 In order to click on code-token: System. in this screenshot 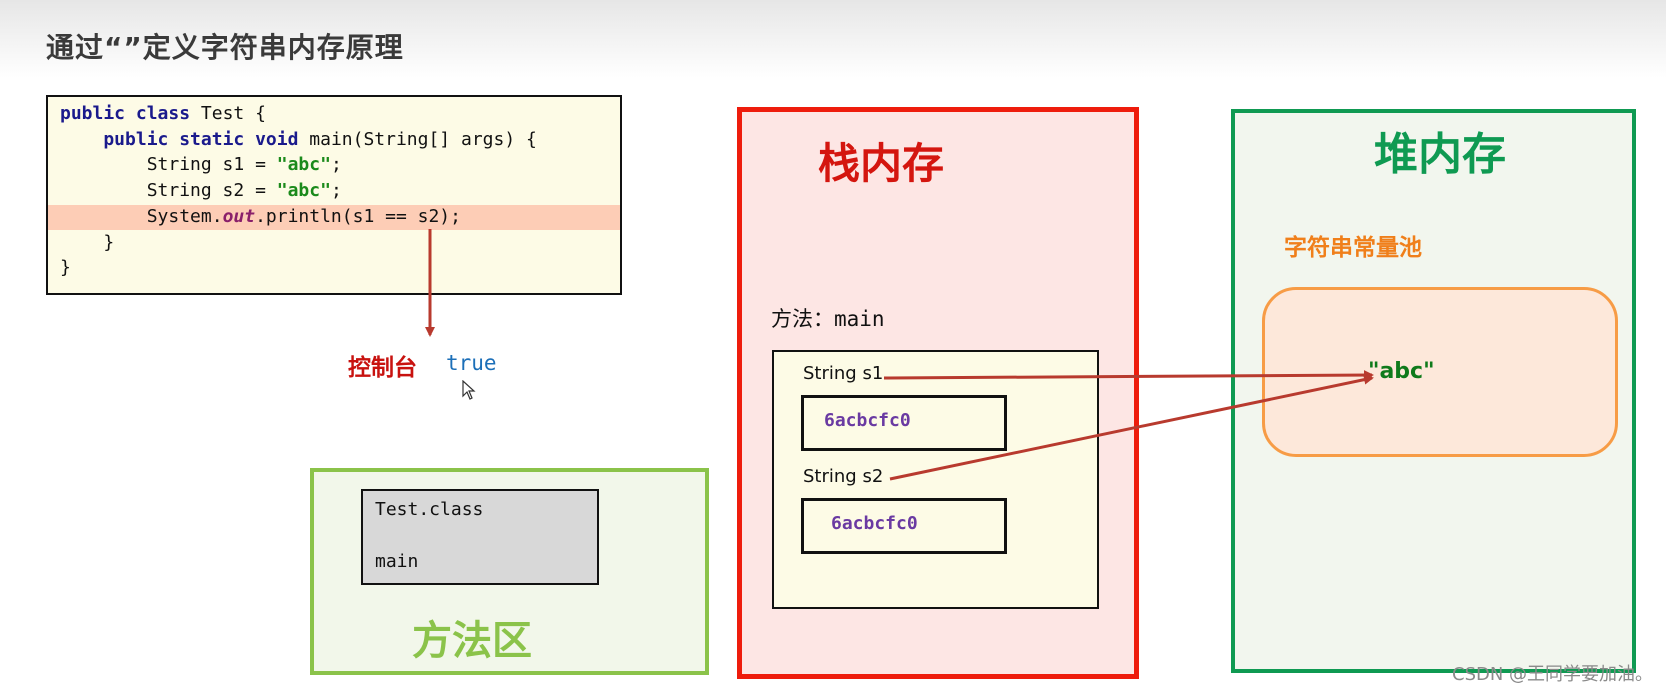, I will do `click(141, 216)`.